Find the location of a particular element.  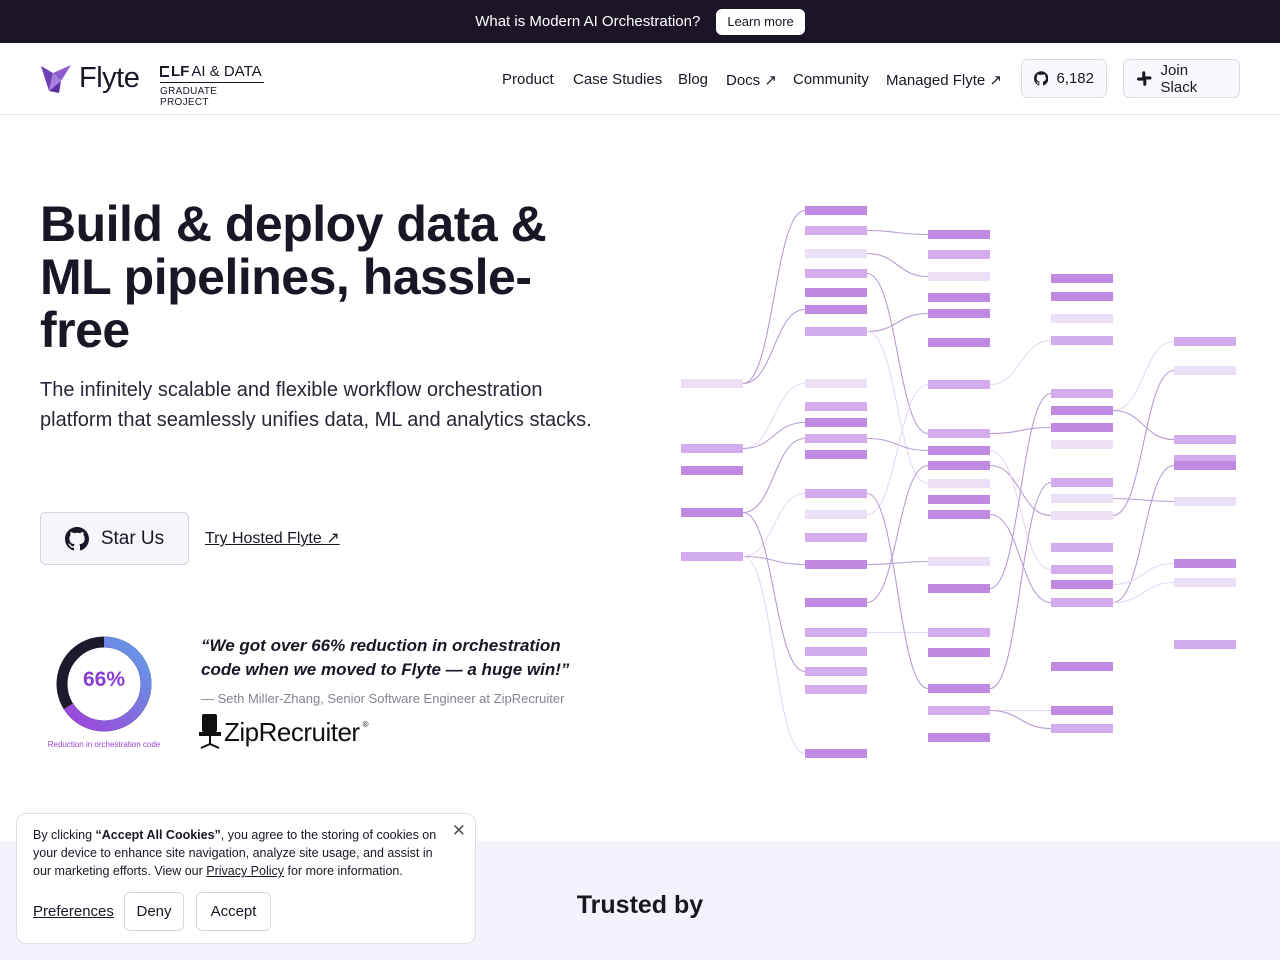

join-slack-button: Join Slack is located at coordinates (1181, 78).